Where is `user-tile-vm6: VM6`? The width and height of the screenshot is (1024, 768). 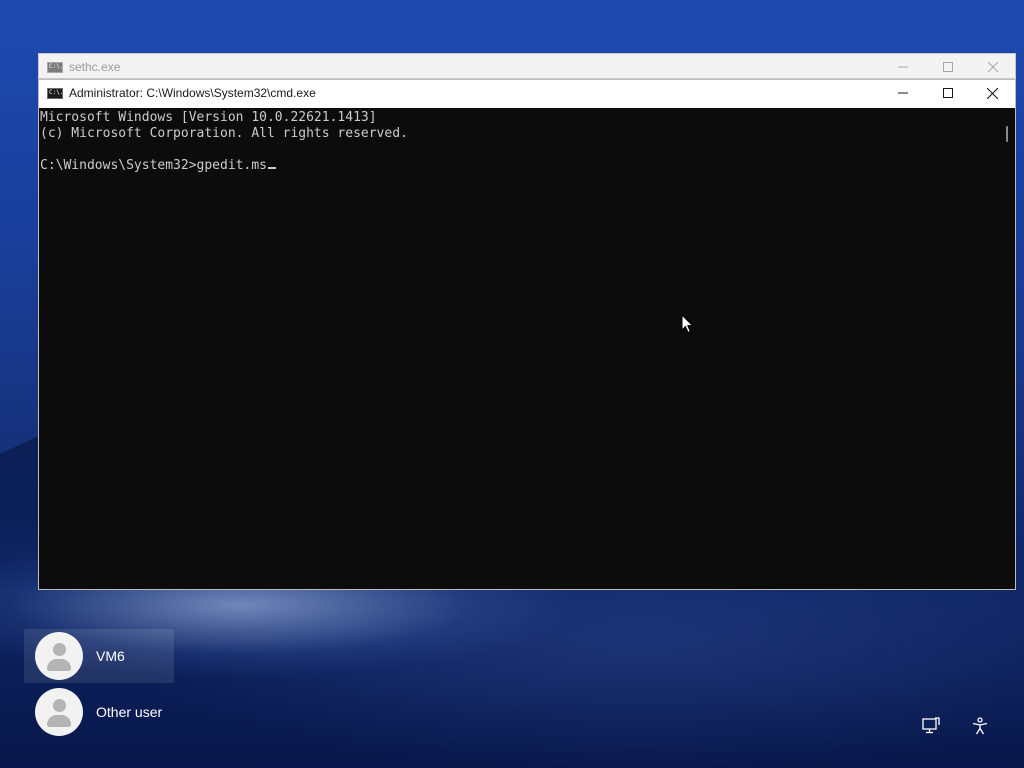
user-tile-vm6: VM6 is located at coordinates (99, 656).